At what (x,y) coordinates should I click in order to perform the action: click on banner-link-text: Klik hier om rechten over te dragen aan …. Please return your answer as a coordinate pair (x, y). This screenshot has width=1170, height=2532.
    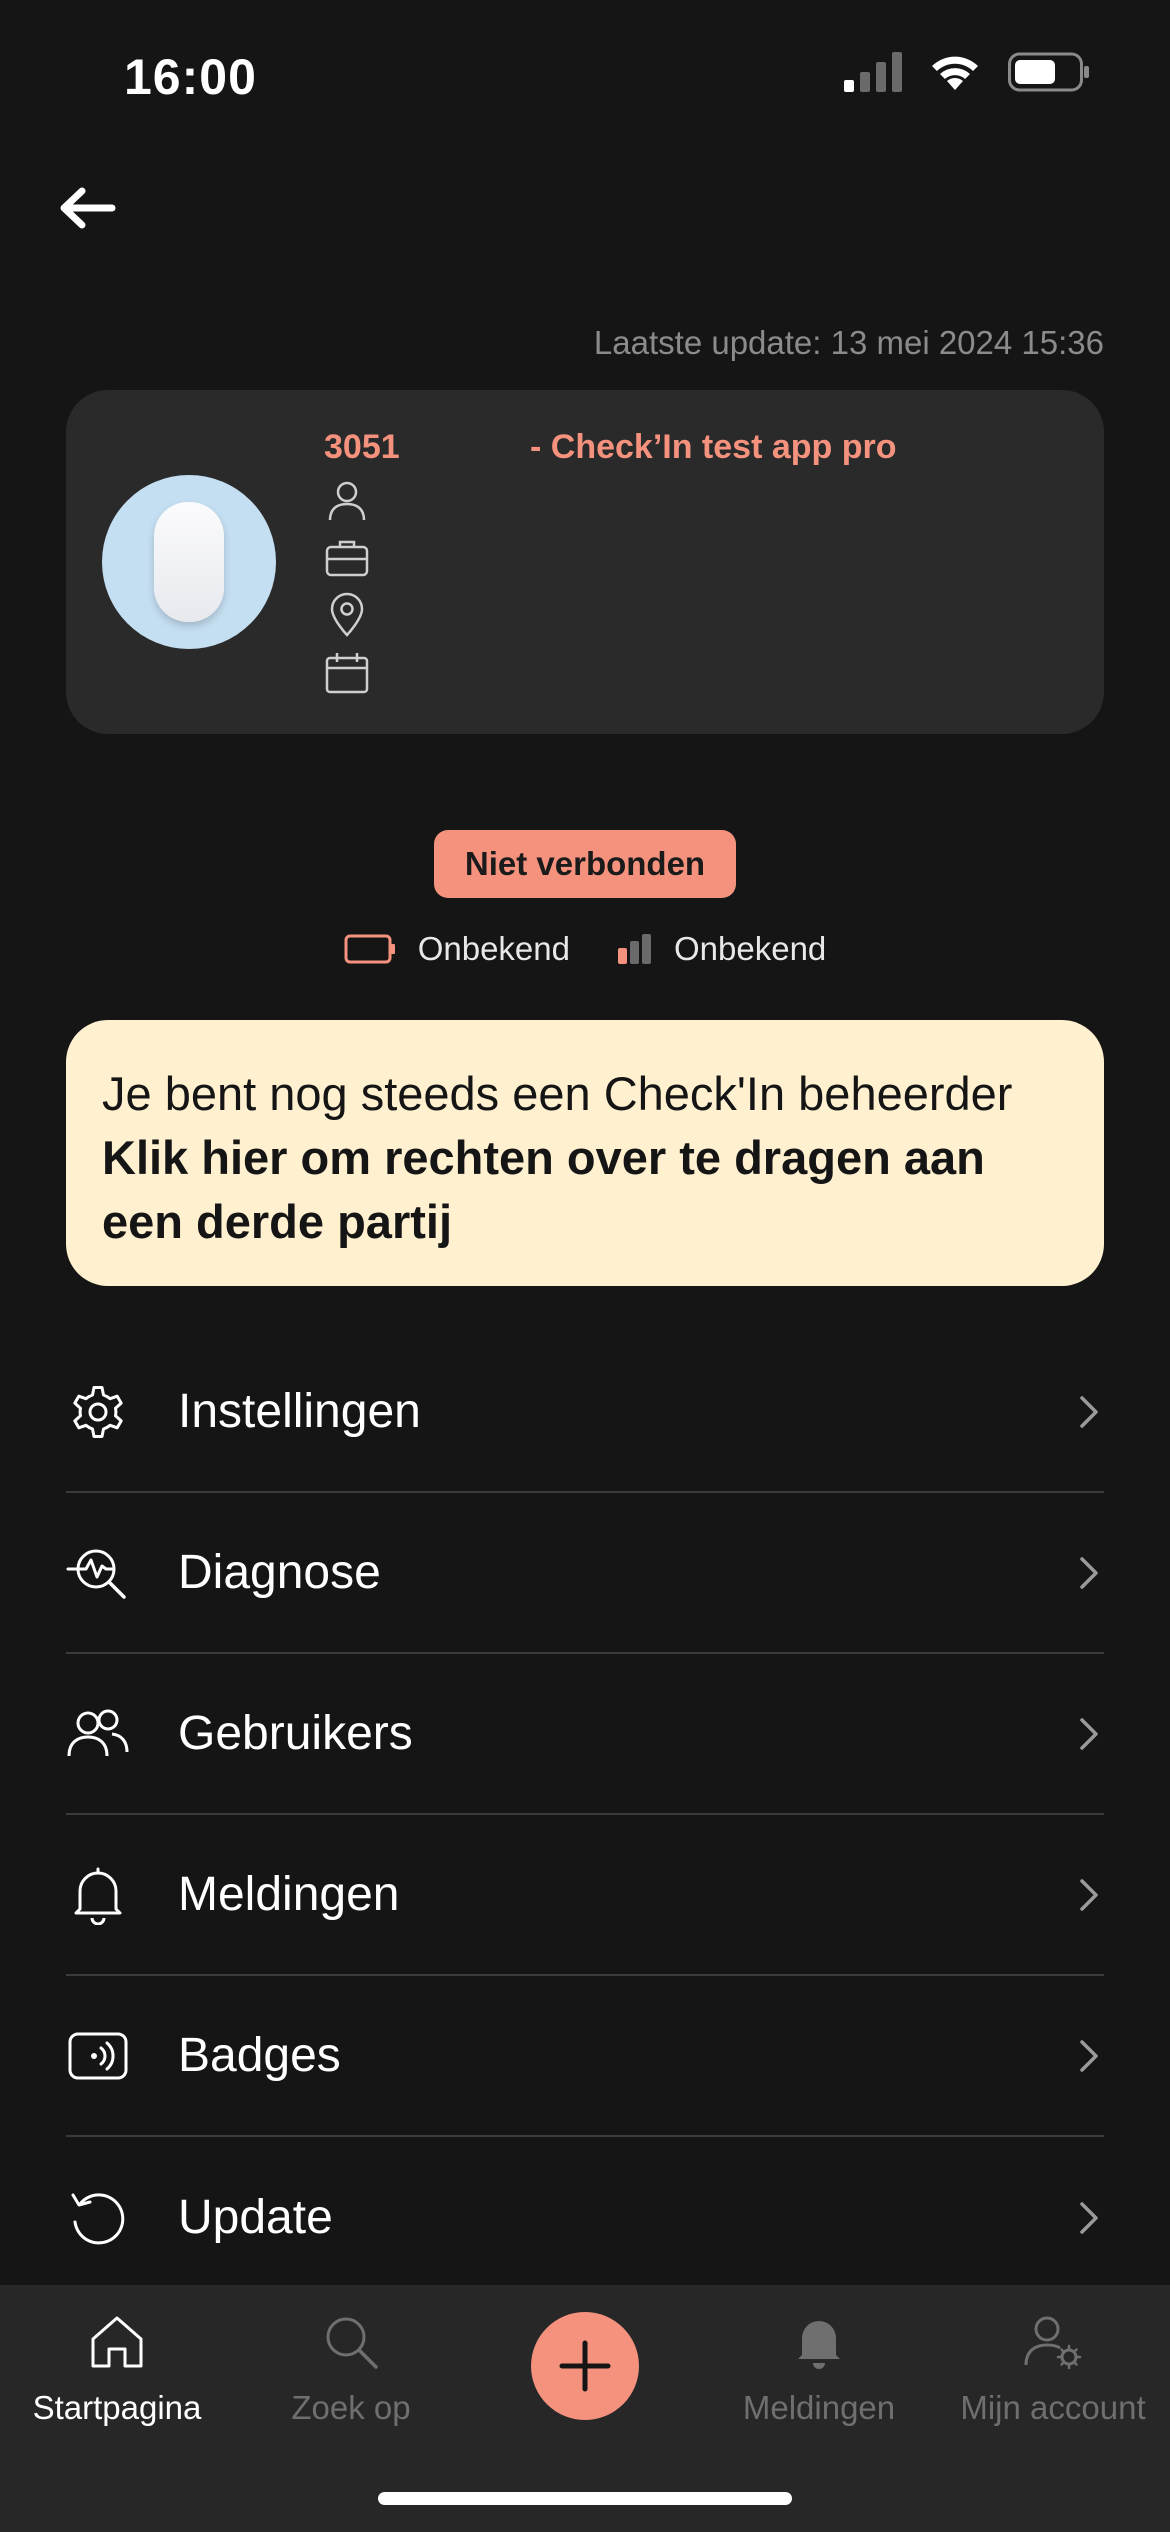
    Looking at the image, I should click on (585, 1190).